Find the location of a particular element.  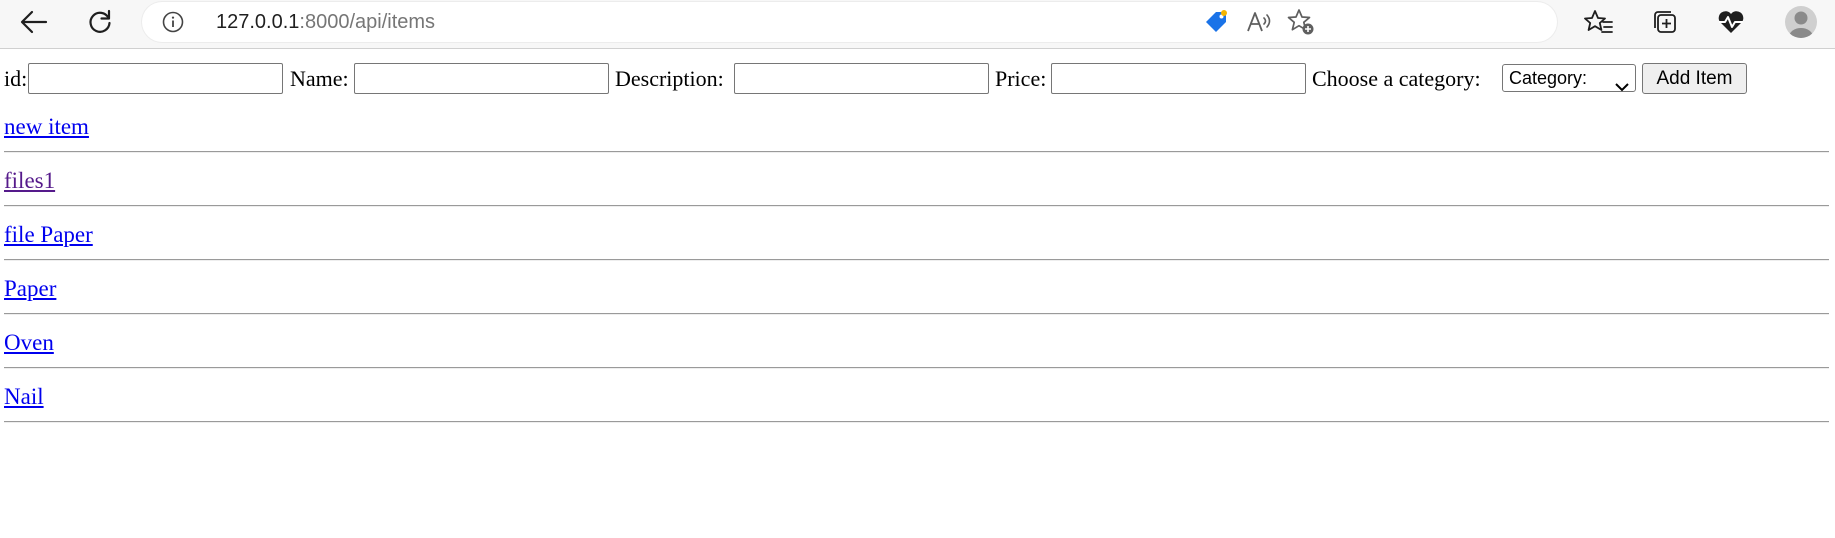

url-text: 127.0.0.1:8000/api/items is located at coordinates (325, 22).